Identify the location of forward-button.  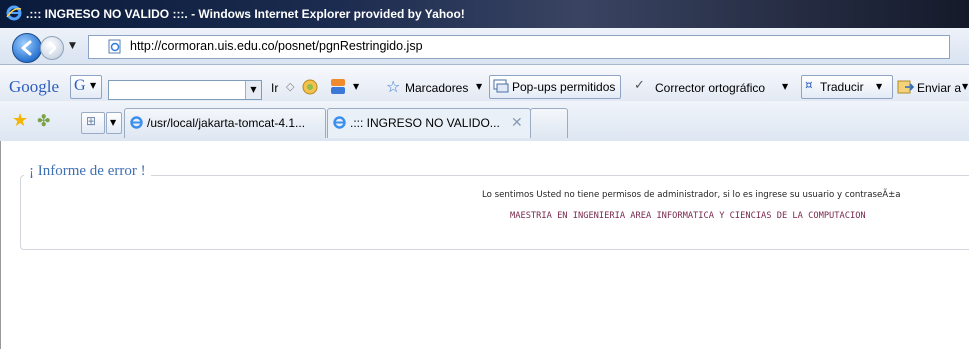
(52, 48).